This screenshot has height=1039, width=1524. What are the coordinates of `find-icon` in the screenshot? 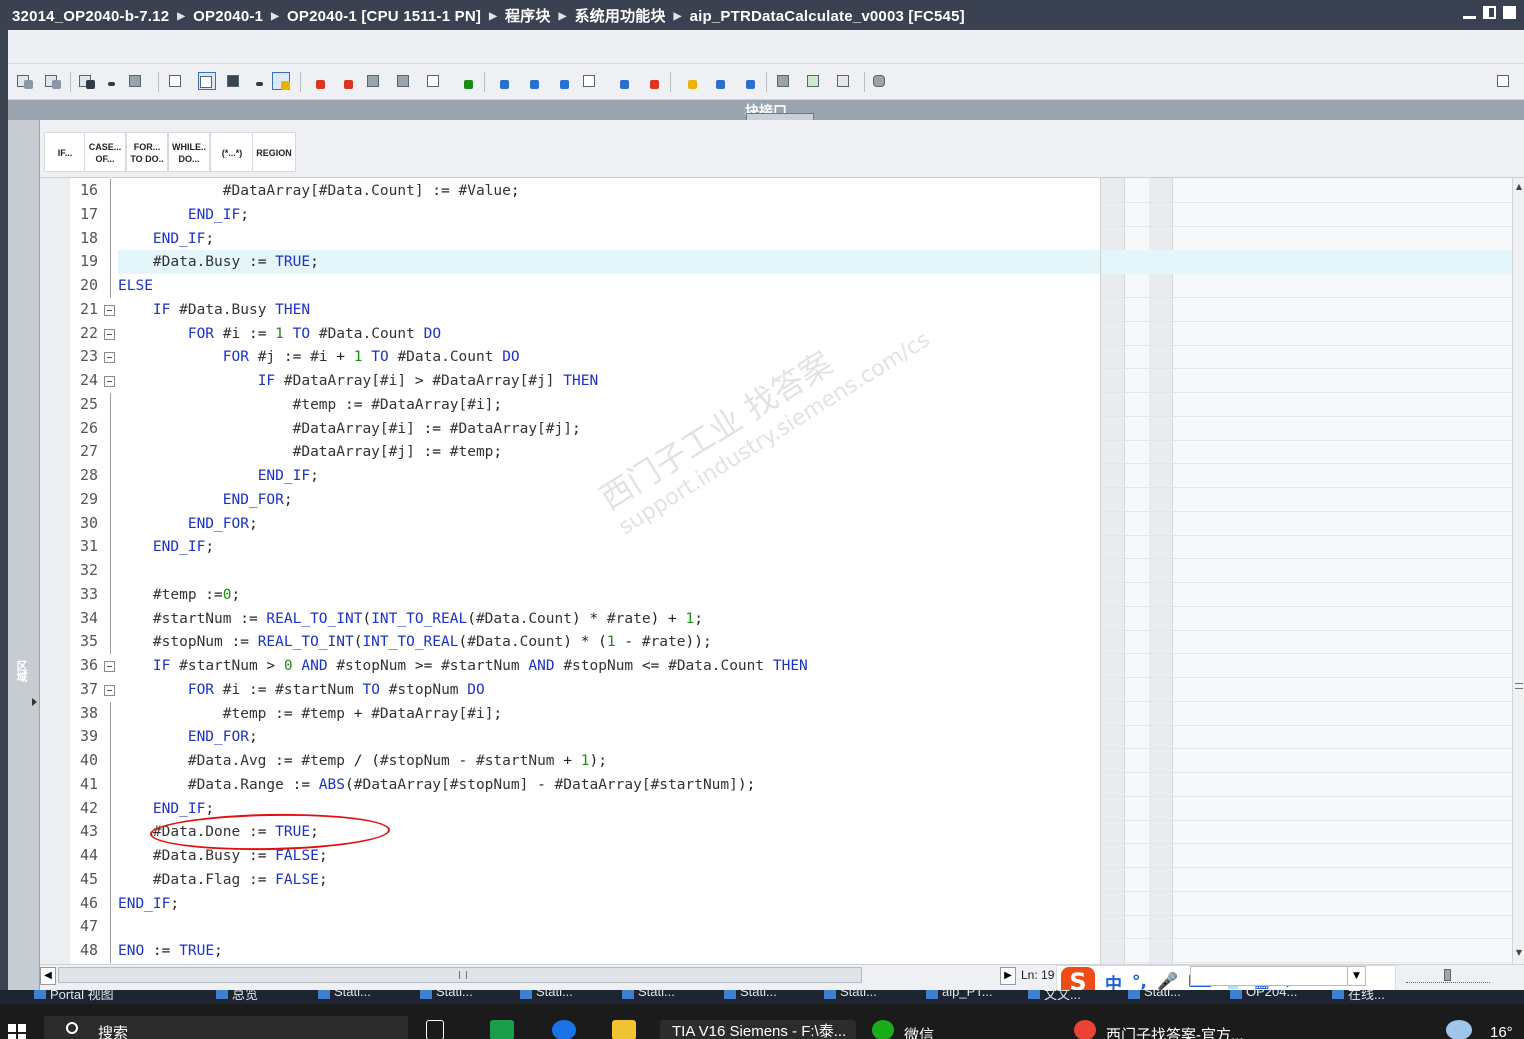 It's located at (405, 81).